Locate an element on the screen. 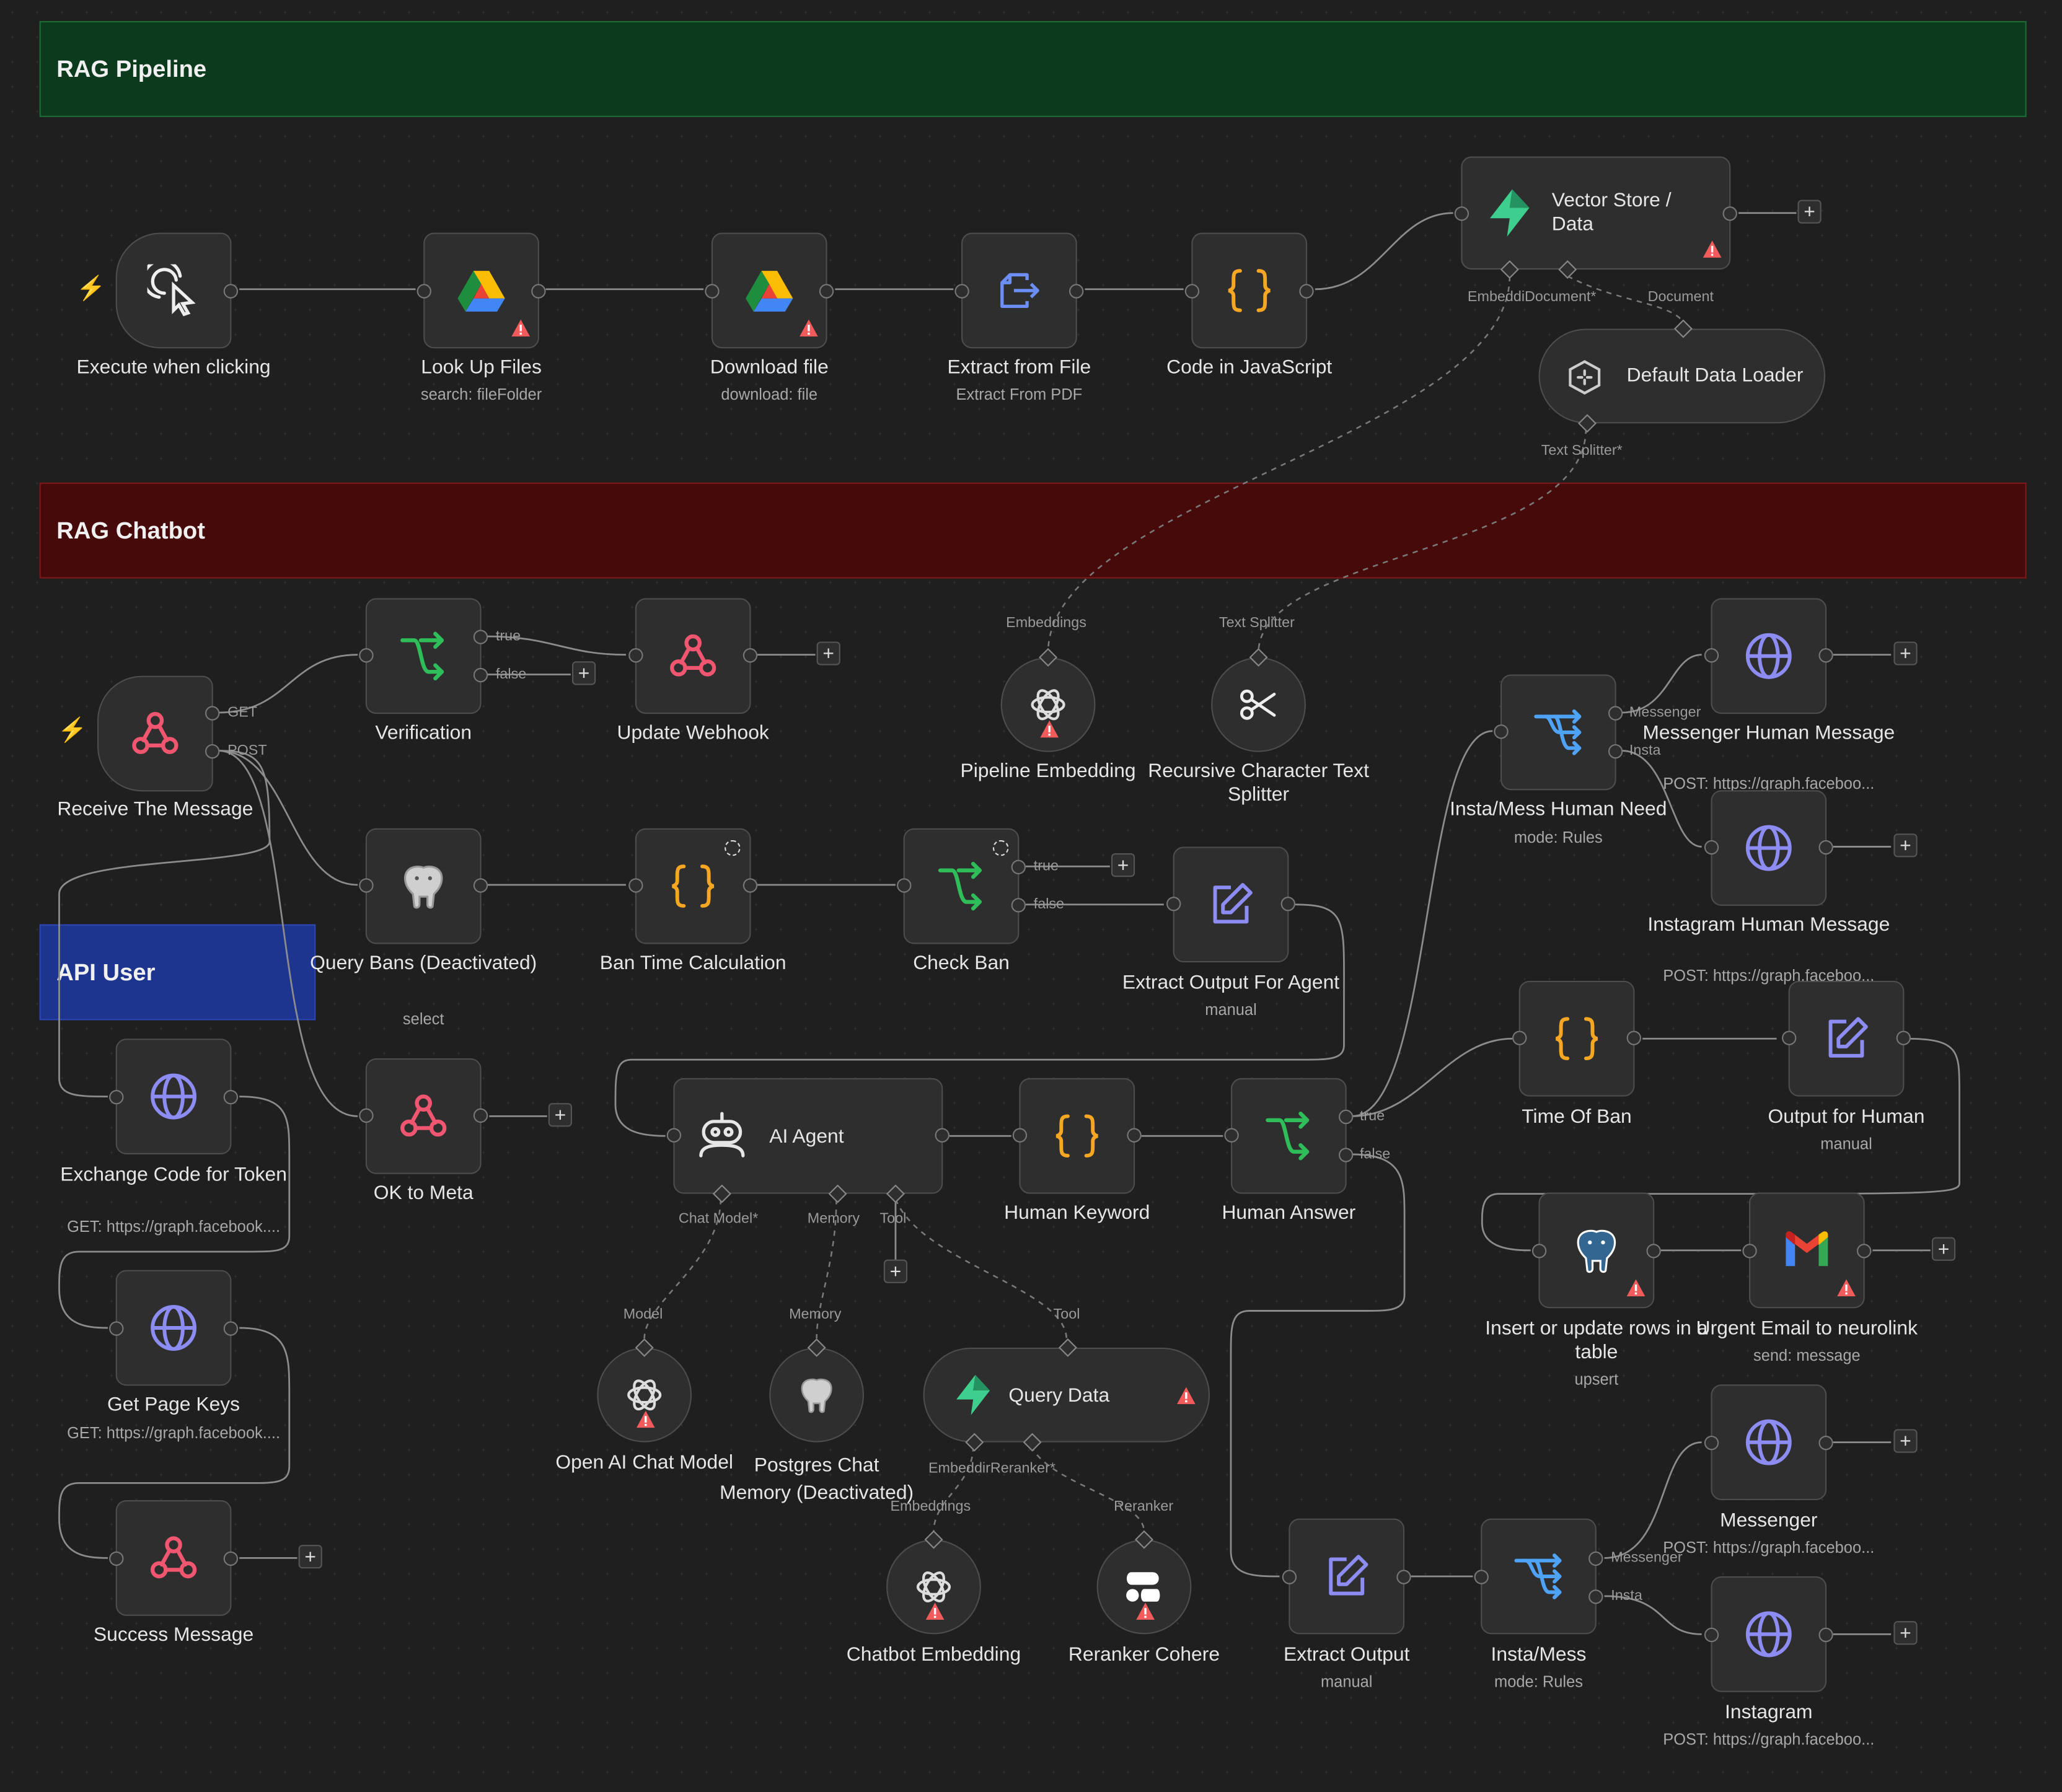 The width and height of the screenshot is (2062, 1792). node-extract-output is located at coordinates (1346, 1577).